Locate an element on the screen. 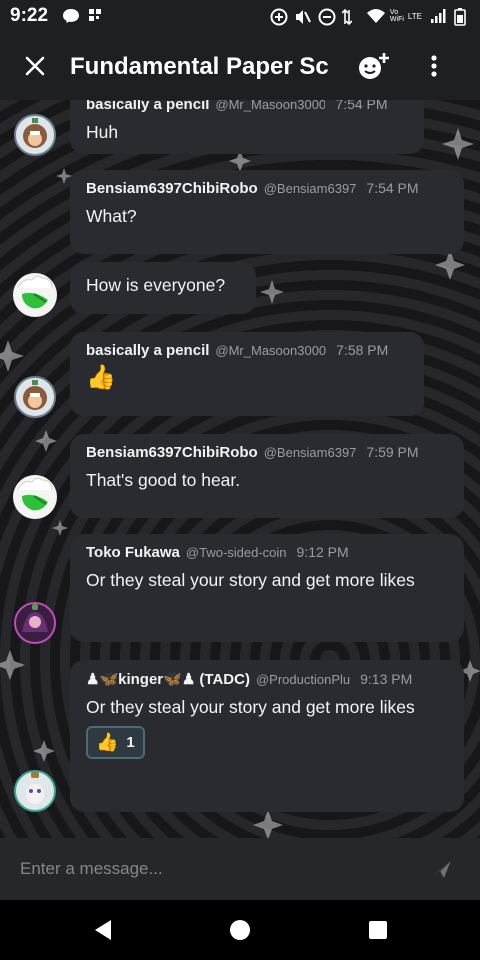 This screenshot has height=960, width=480. message-handle: @ProductionPlu is located at coordinates (303, 679).